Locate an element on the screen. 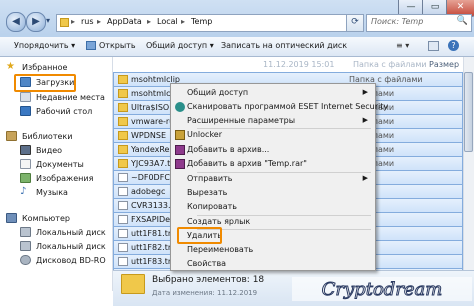  downloads-highlight is located at coordinates (45, 83).